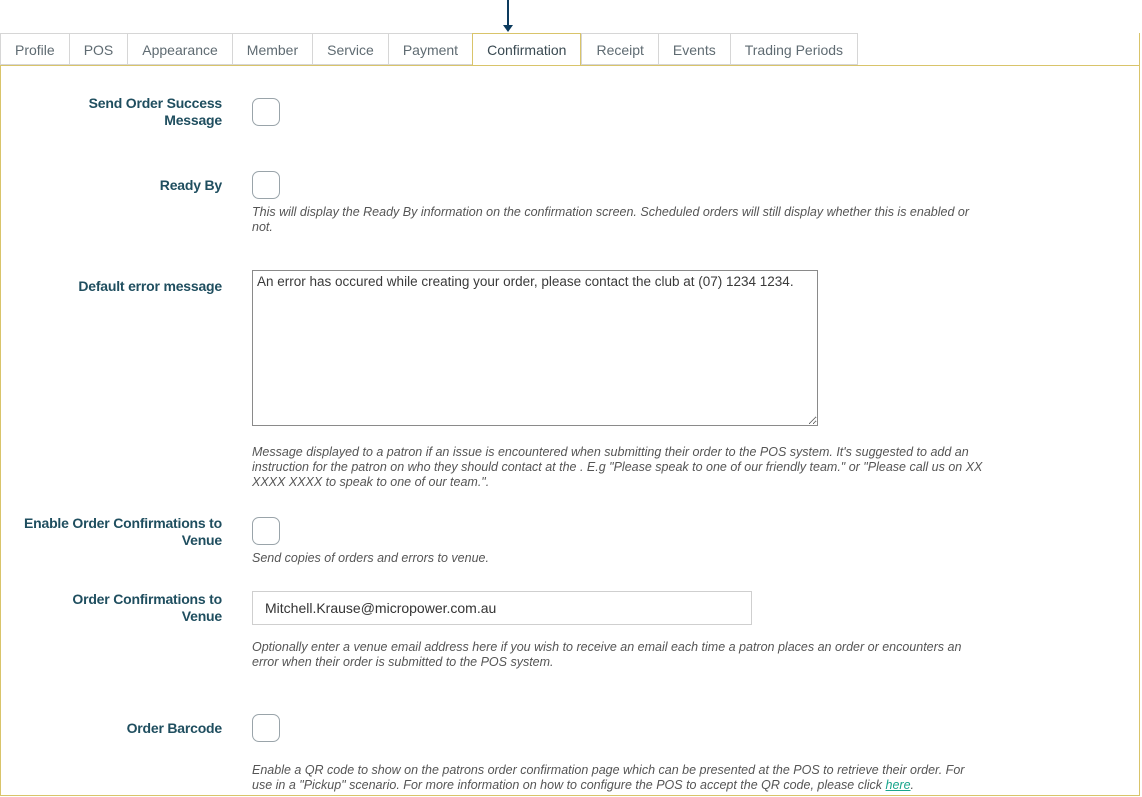 The image size is (1142, 797). Describe the element at coordinates (794, 49) in the screenshot. I see `tab-trading-periods: Trading Periods` at that location.